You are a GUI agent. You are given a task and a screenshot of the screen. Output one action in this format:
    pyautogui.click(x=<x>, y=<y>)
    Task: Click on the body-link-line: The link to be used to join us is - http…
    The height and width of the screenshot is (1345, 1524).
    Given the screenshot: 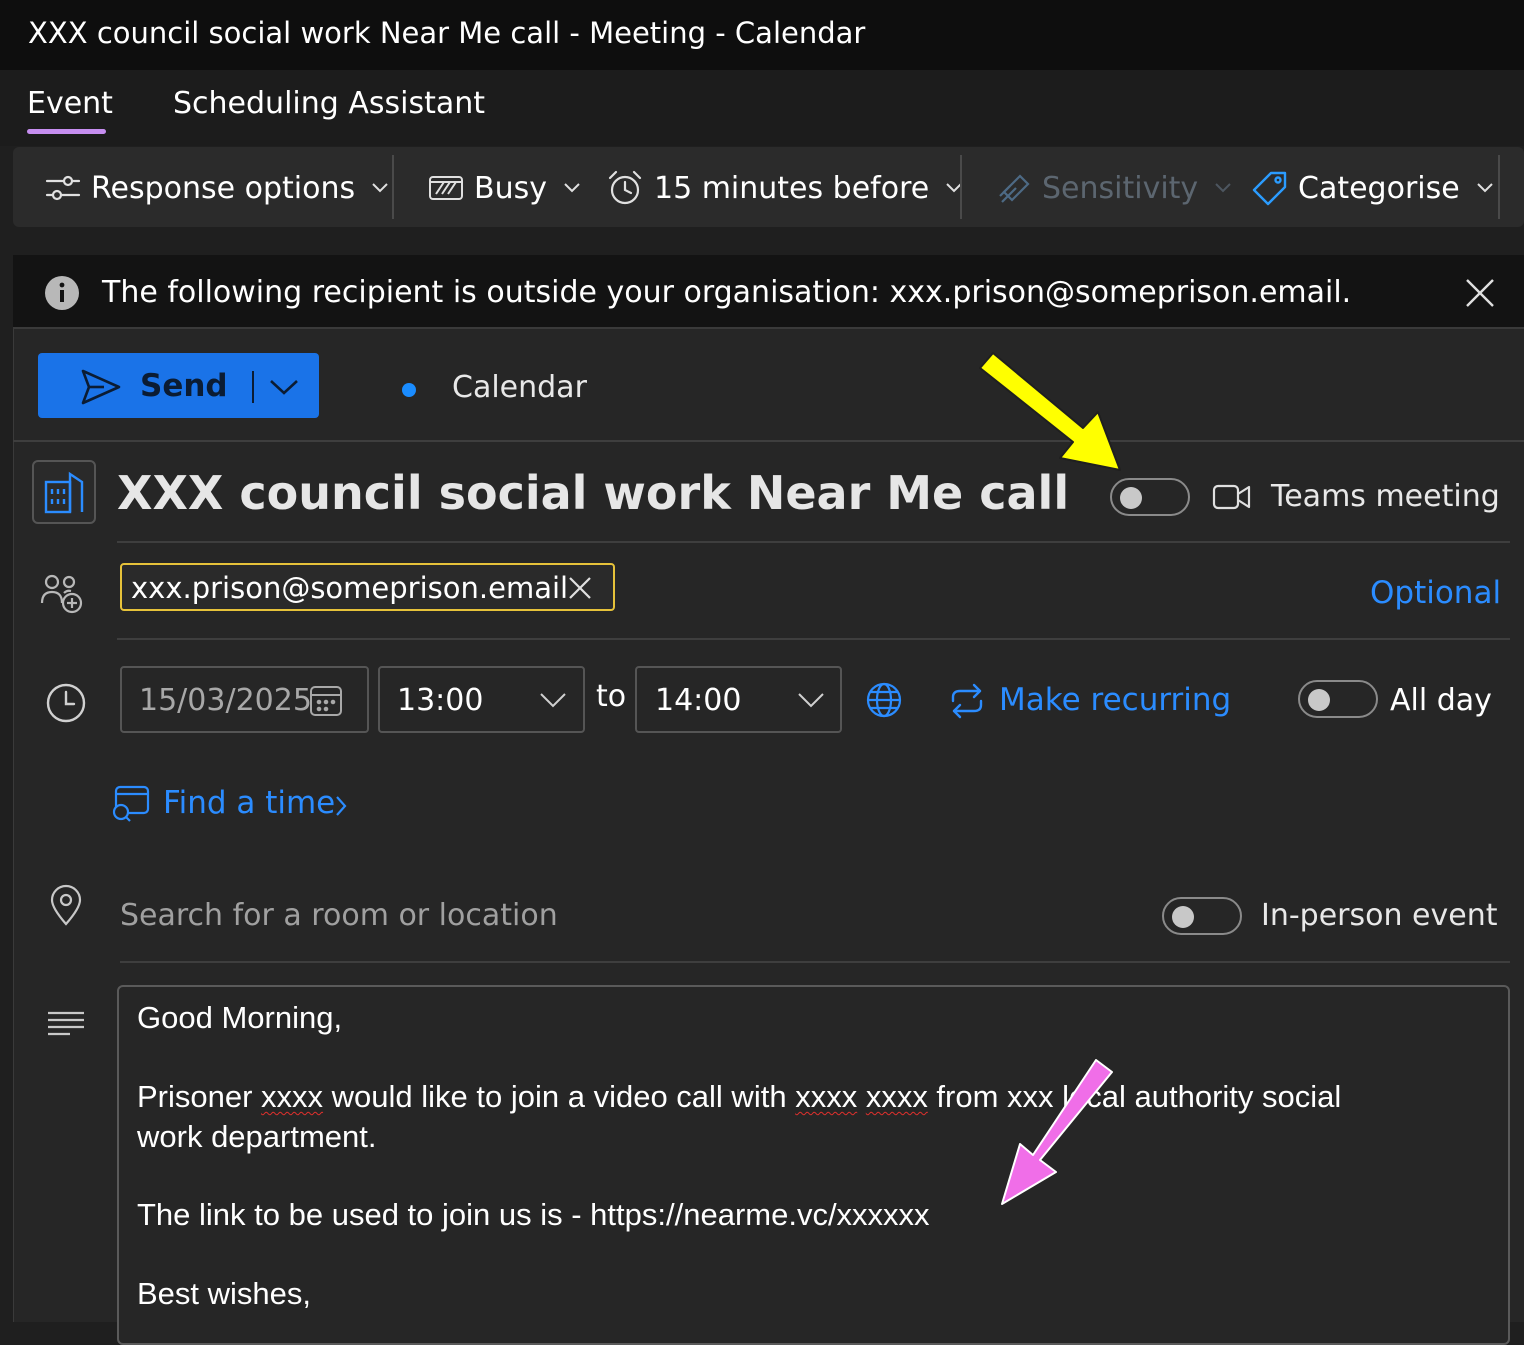 What is the action you would take?
    pyautogui.click(x=533, y=1214)
    